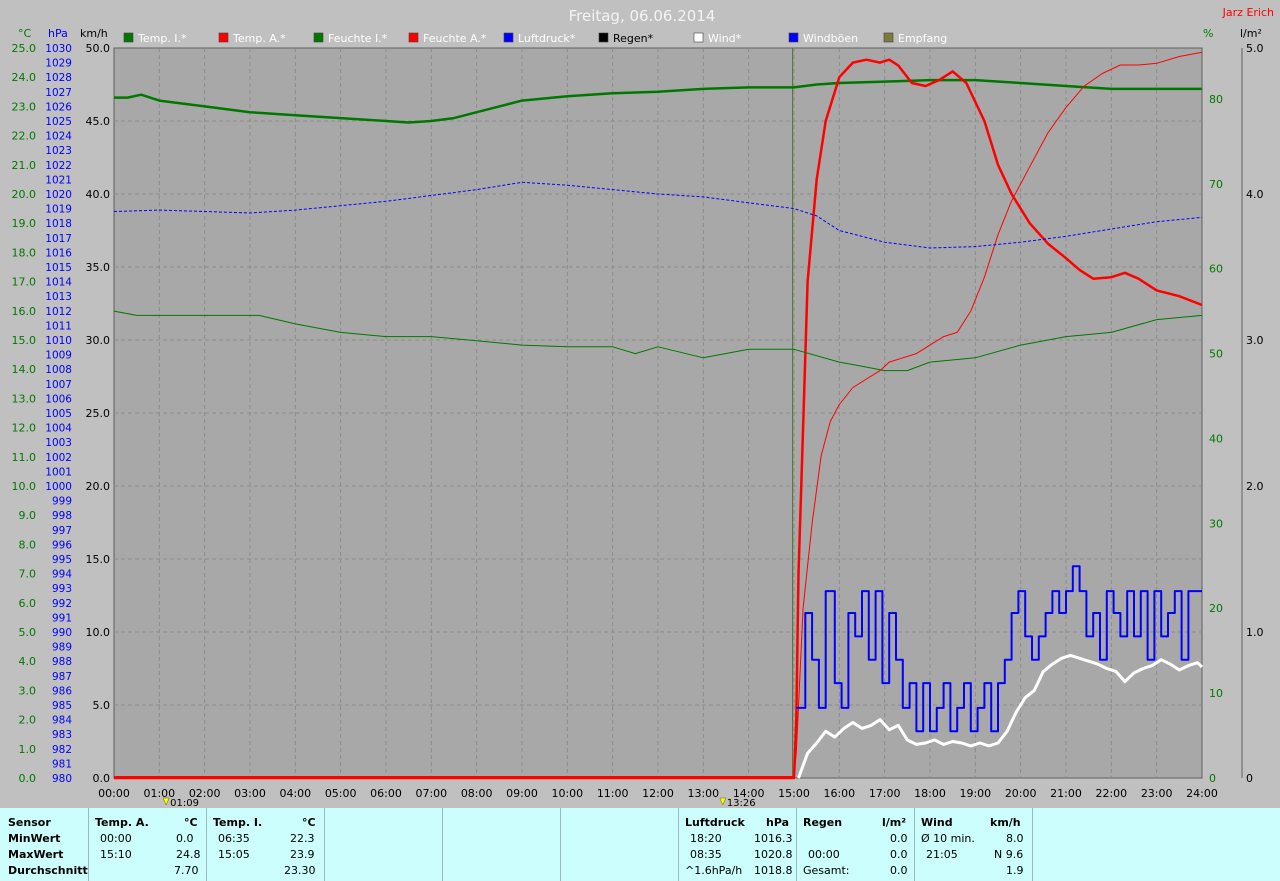 Image resolution: width=1280 pixels, height=881 pixels. I want to click on celsius-tick-label: 13.0, so click(24, 398).